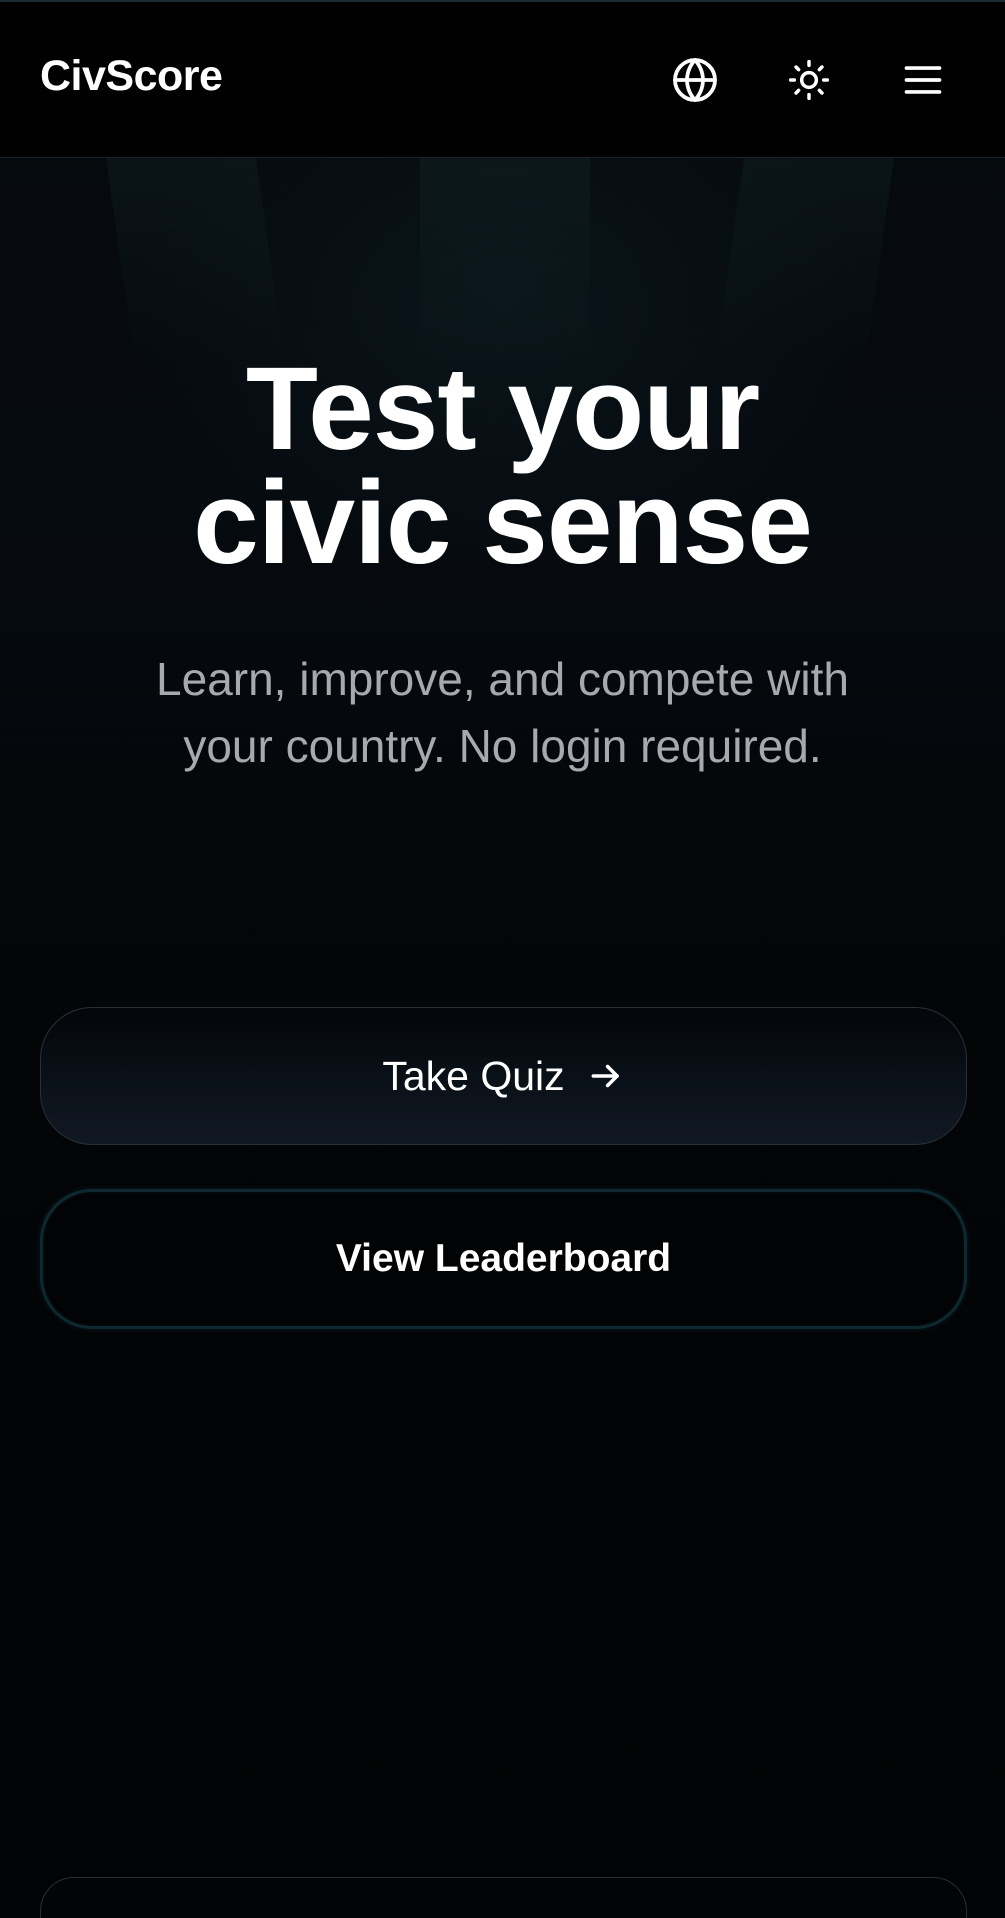  What do you see at coordinates (473, 1075) in the screenshot?
I see `take-quiz-label: Take Quiz` at bounding box center [473, 1075].